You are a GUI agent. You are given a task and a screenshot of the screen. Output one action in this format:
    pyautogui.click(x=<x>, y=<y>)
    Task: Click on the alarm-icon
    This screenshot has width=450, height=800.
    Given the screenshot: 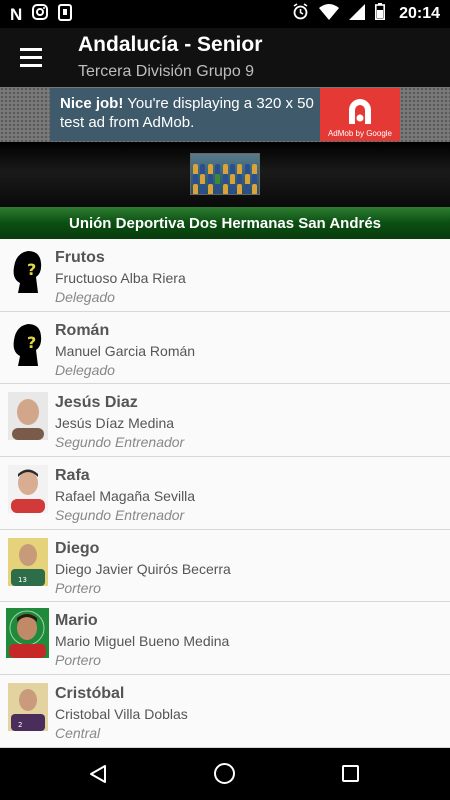 What is the action you would take?
    pyautogui.click(x=300, y=14)
    